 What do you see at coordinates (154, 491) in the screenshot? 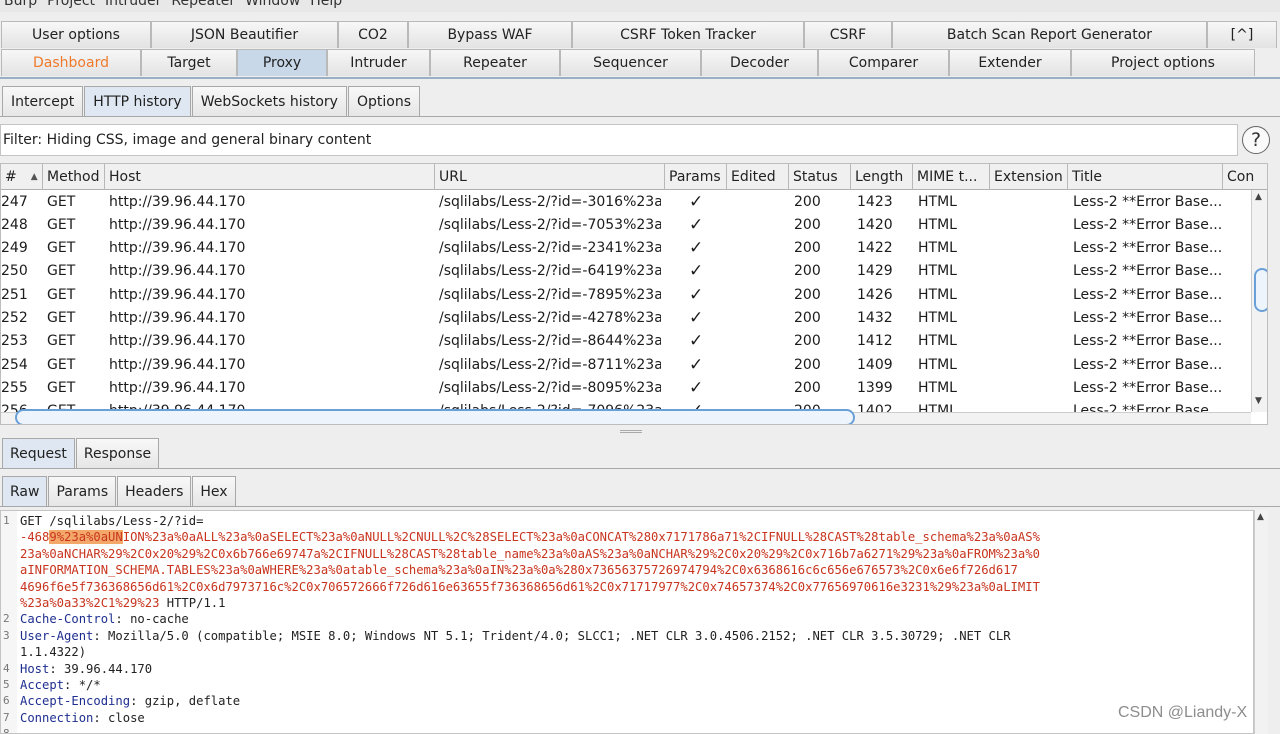
I see `view-tab-headers: Headers` at bounding box center [154, 491].